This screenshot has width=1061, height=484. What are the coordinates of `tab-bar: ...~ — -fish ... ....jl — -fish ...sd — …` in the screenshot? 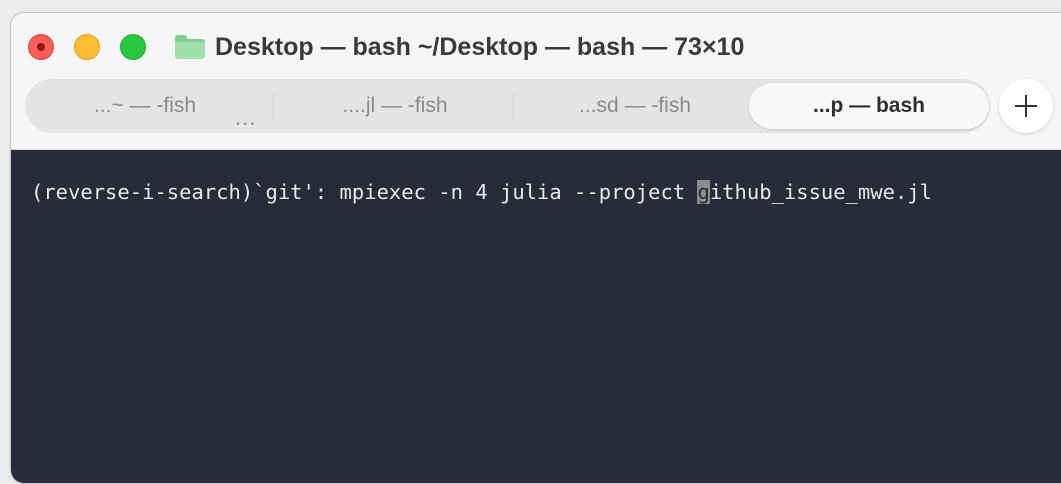 It's located at (507, 106).